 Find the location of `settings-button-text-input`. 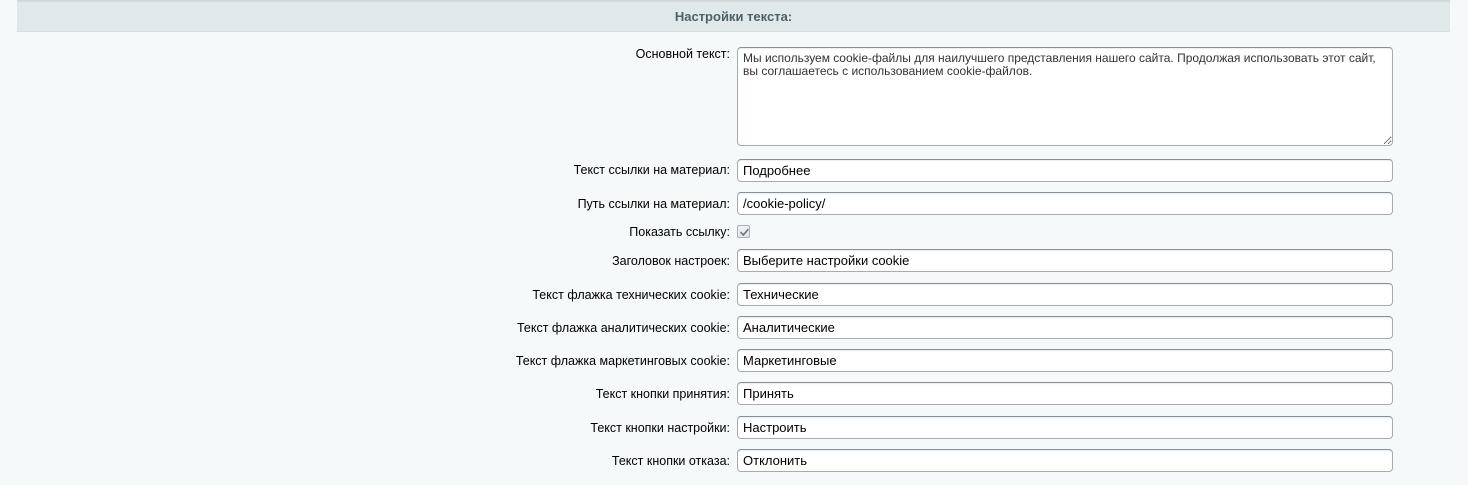

settings-button-text-input is located at coordinates (1065, 427).